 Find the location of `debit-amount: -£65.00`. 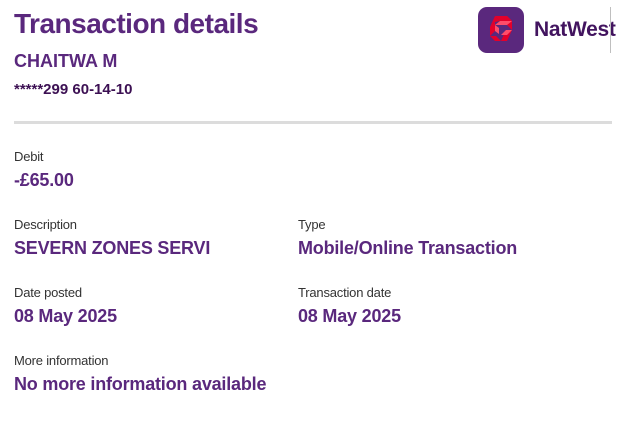

debit-amount: -£65.00 is located at coordinates (44, 180).